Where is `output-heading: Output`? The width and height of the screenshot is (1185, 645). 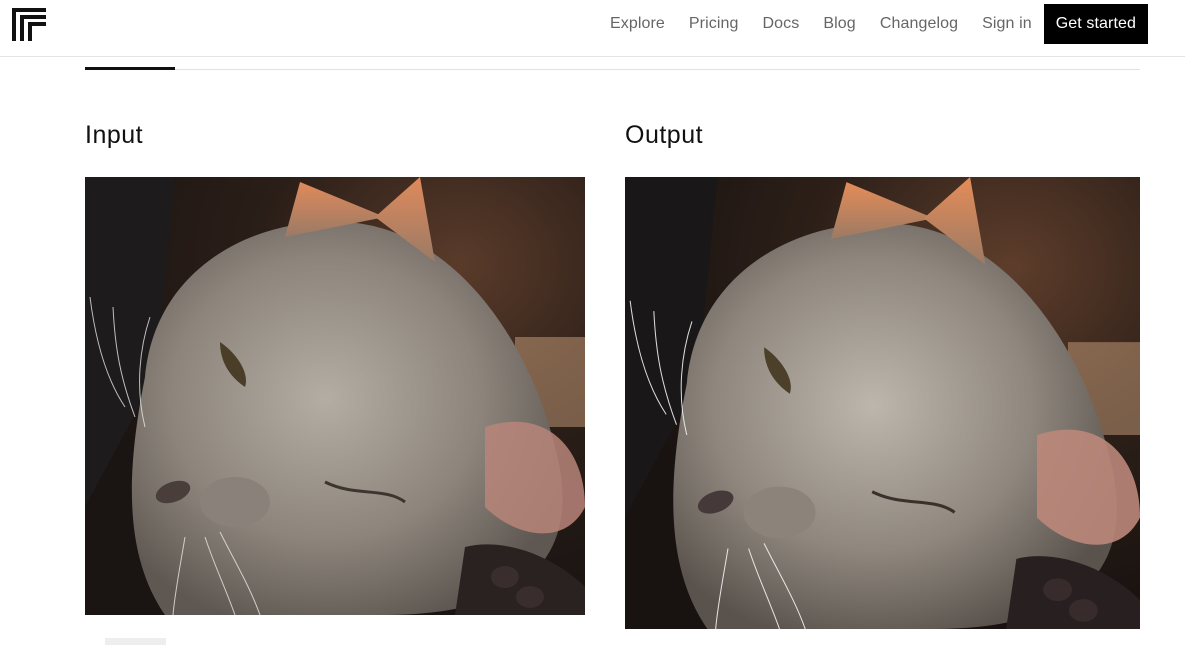 output-heading: Output is located at coordinates (664, 135).